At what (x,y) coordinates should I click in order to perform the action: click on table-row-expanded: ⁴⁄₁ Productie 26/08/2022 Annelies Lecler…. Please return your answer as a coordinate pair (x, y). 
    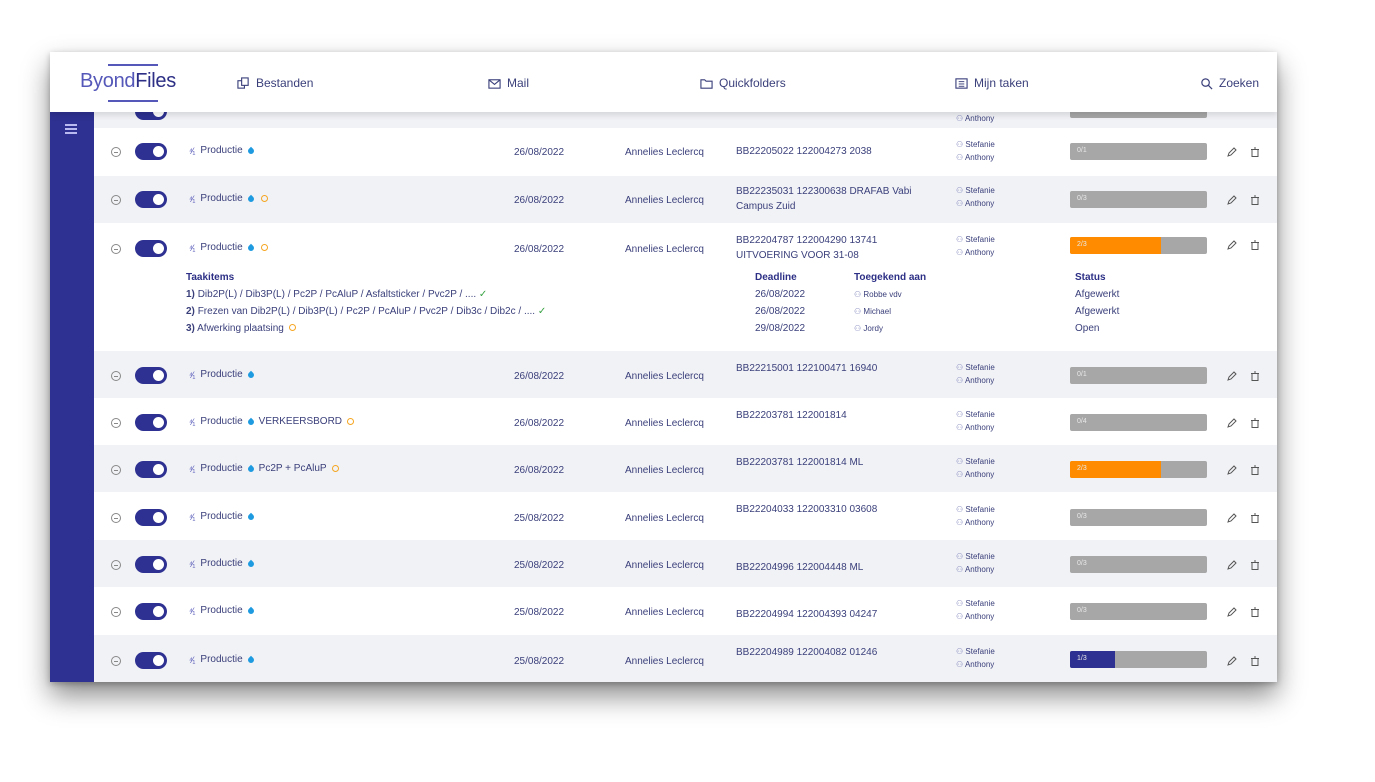
    Looking at the image, I should click on (685, 287).